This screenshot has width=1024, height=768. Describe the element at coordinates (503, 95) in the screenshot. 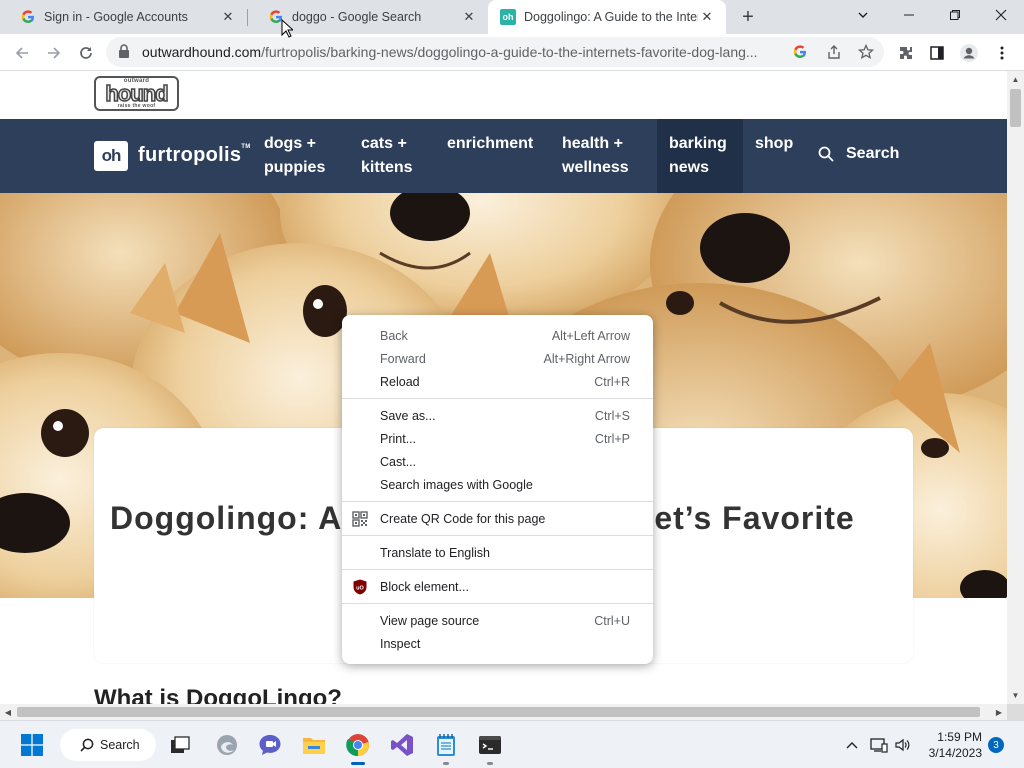

I see `brand-bar: outward hound raise the woof` at that location.